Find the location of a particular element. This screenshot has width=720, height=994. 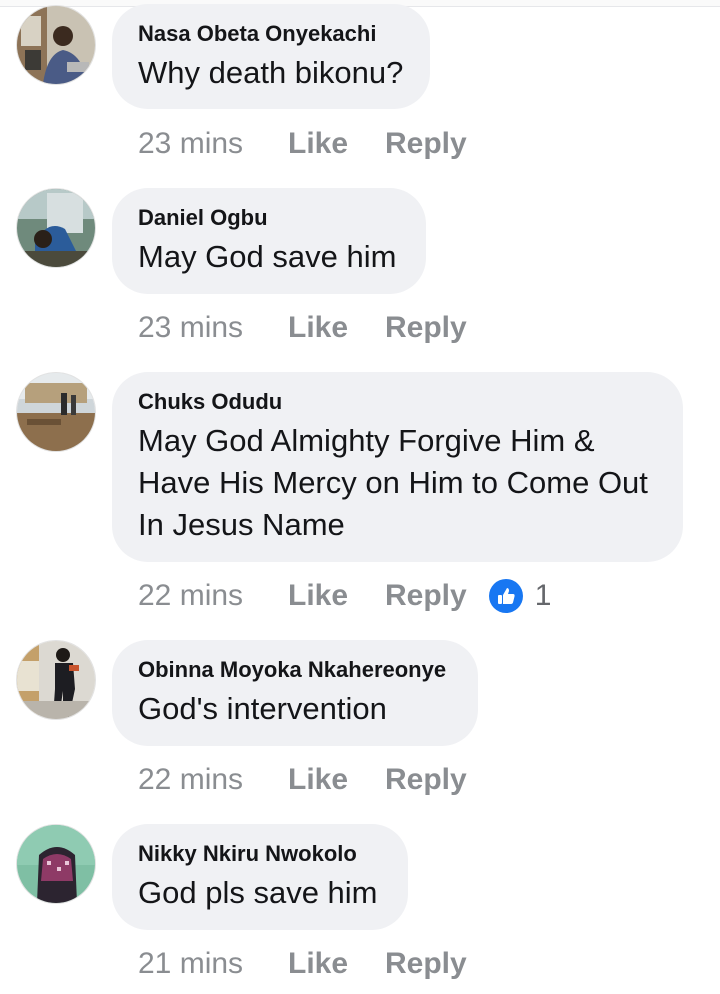

comment-actions: 21 mins Like Reply is located at coordinates (302, 964).